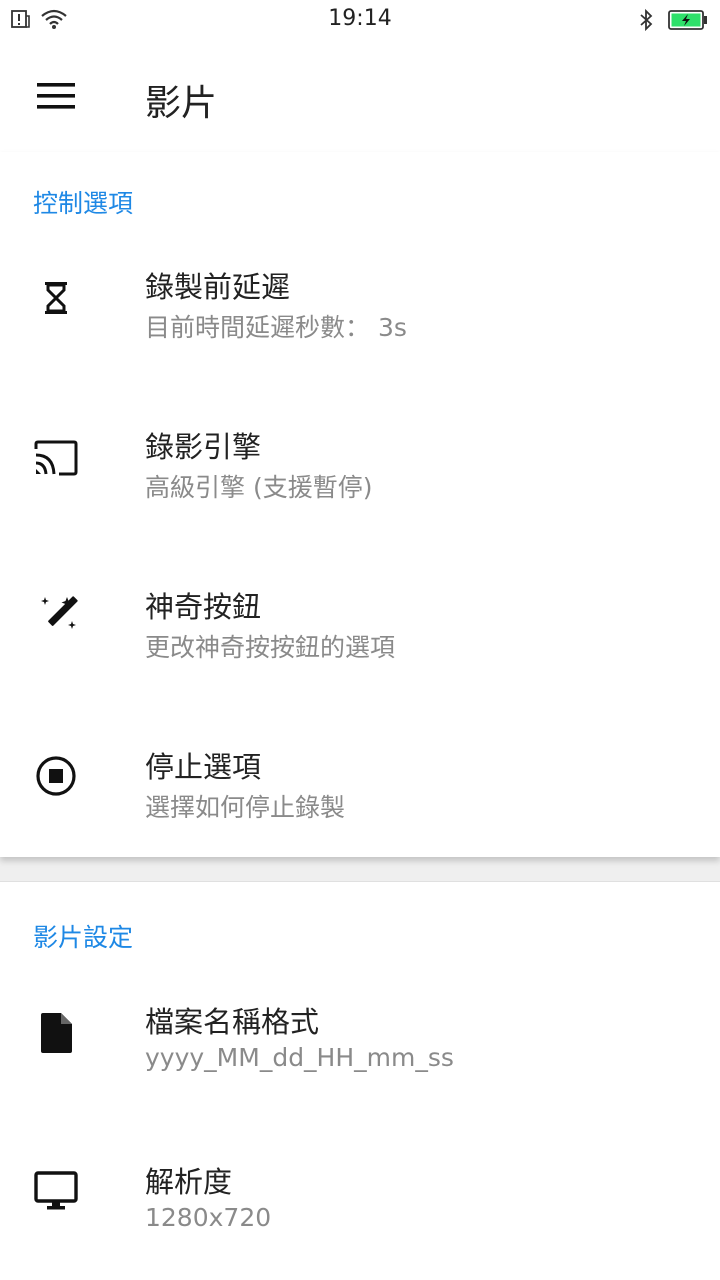 Image resolution: width=720 pixels, height=1280 pixels. I want to click on section-header-control-options: 控制選項, so click(83, 203).